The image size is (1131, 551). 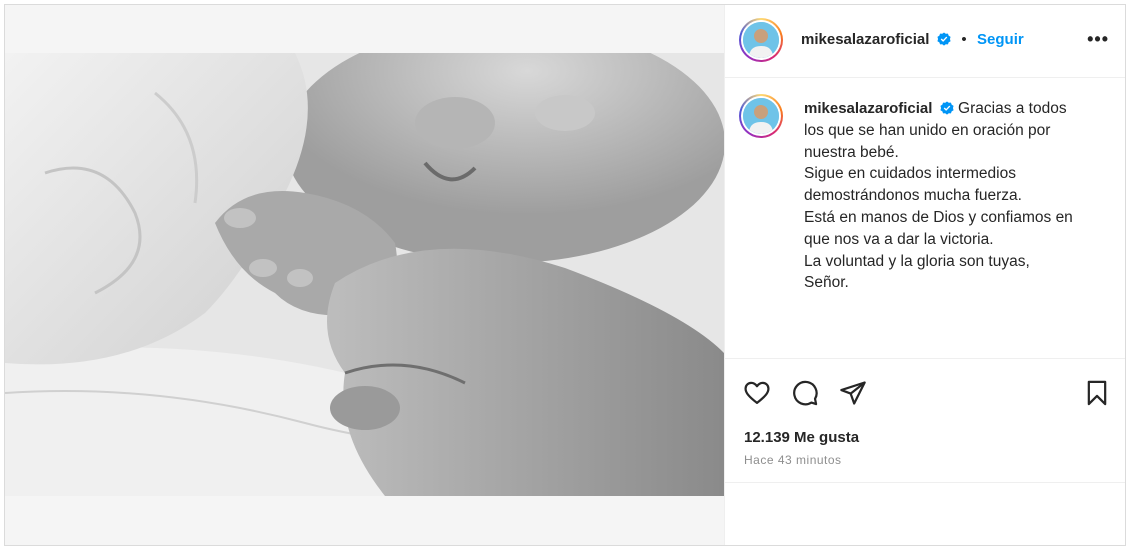 What do you see at coordinates (757, 393) in the screenshot?
I see `heart-icon` at bounding box center [757, 393].